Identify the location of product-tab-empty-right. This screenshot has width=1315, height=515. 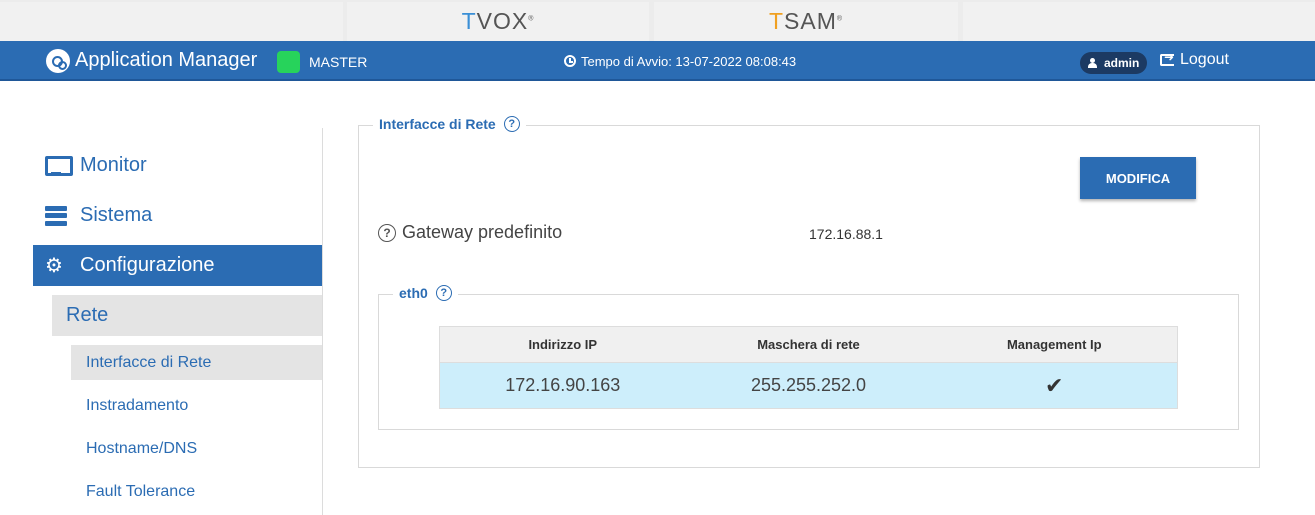
(1139, 21).